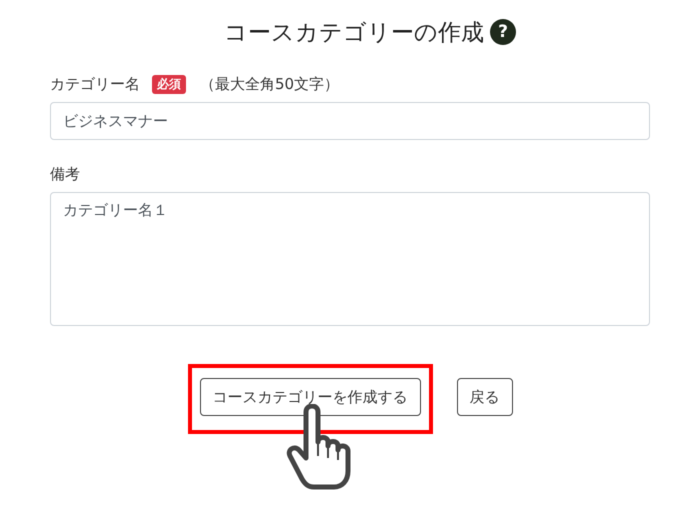 Image resolution: width=700 pixels, height=510 pixels. I want to click on field-label: 備考, so click(65, 174).